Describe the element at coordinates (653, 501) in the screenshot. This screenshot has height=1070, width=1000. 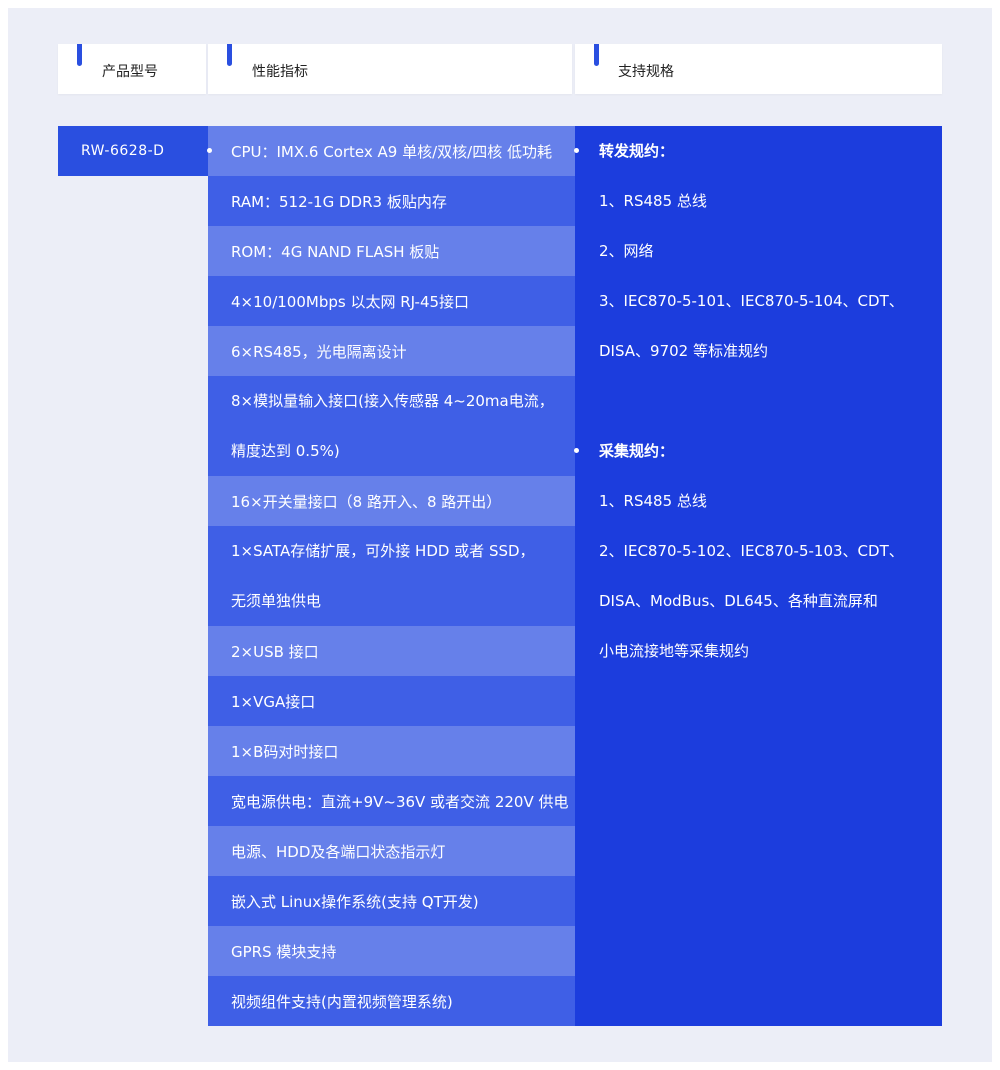
I see `collect-protocol-line: 1、RS485 总线` at that location.